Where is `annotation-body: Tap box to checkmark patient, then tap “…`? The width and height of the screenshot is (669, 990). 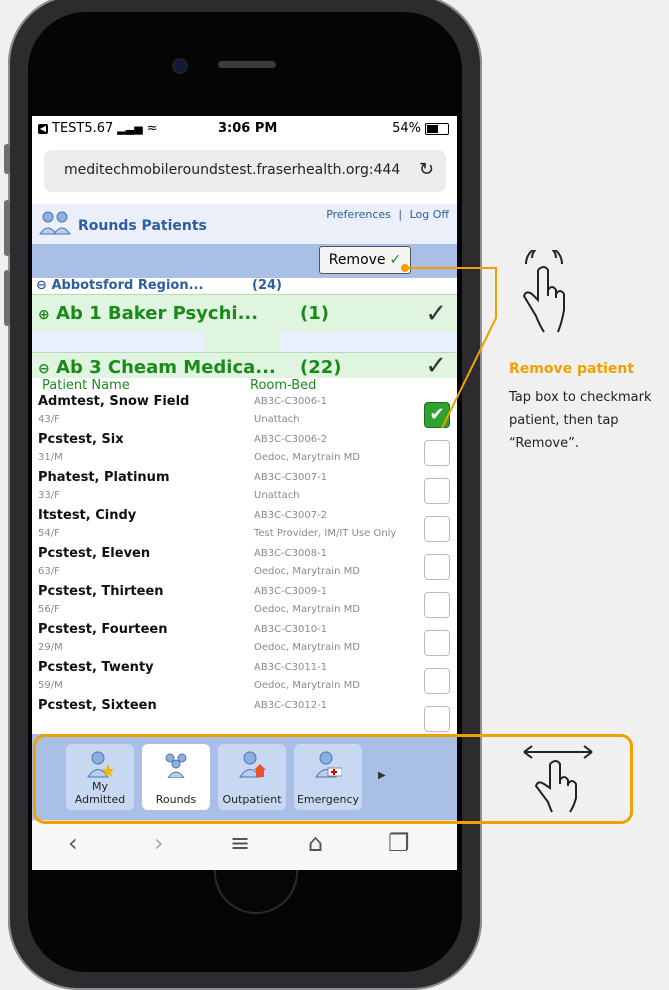 annotation-body: Tap box to checkmark patient, then tap “… is located at coordinates (580, 420).